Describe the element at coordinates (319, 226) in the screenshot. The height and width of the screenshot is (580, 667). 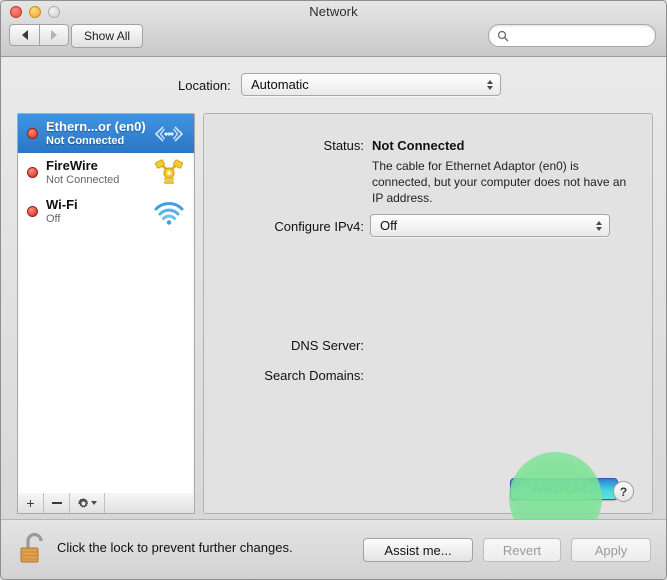
I see `configure-ipv4-label: Configure IPv4:` at that location.